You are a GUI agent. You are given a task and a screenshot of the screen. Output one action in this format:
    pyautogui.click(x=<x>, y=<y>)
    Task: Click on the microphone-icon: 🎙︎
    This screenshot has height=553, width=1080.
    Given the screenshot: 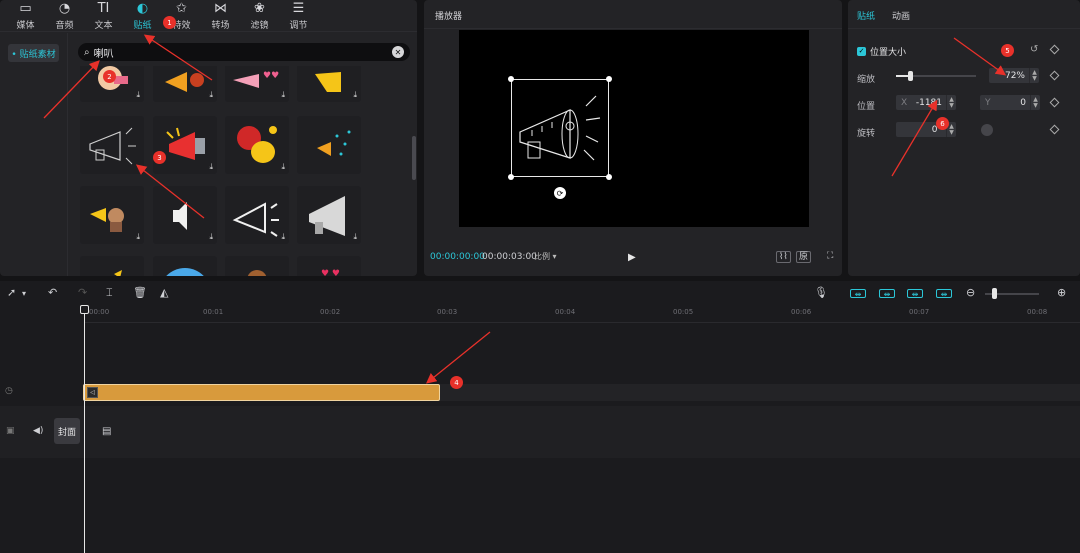 What is the action you would take?
    pyautogui.click(x=821, y=292)
    